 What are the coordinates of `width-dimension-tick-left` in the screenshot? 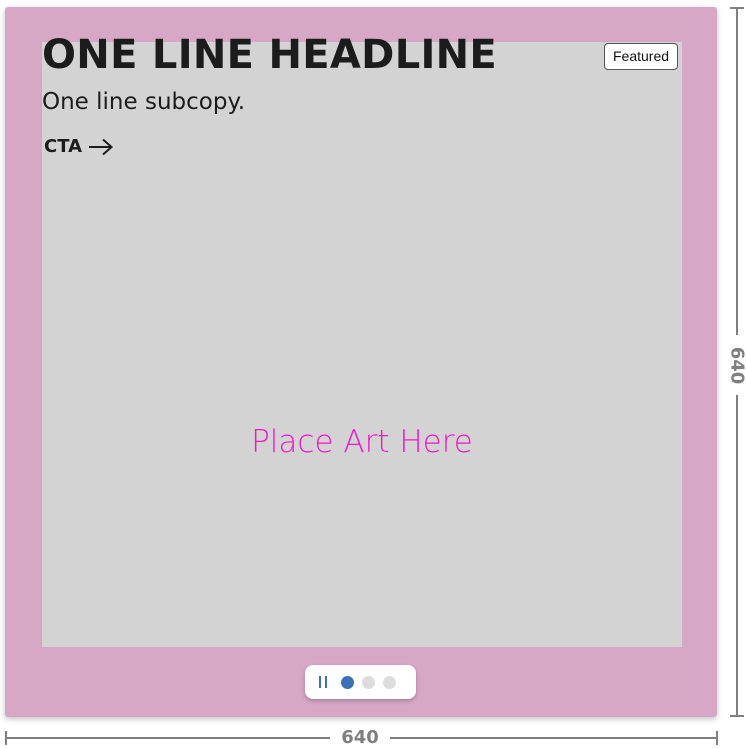 It's located at (6, 738).